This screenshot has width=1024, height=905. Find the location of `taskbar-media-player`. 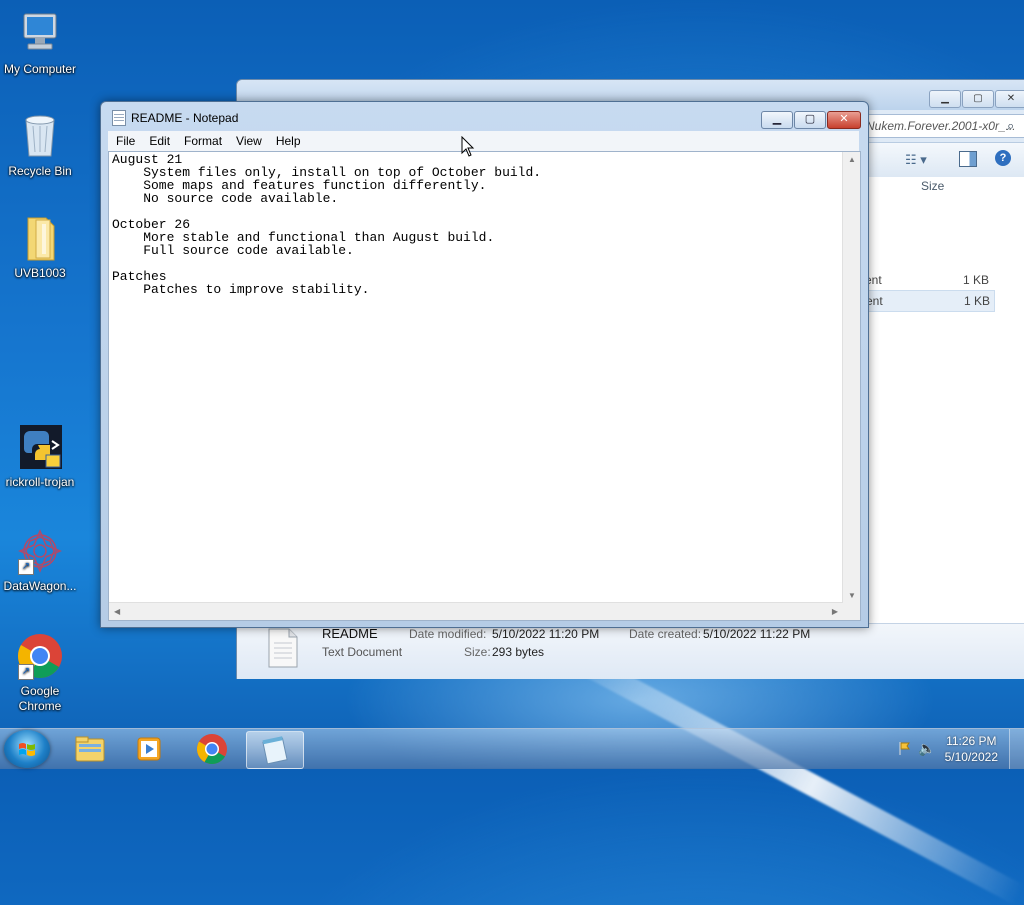

taskbar-media-player is located at coordinates (150, 749).